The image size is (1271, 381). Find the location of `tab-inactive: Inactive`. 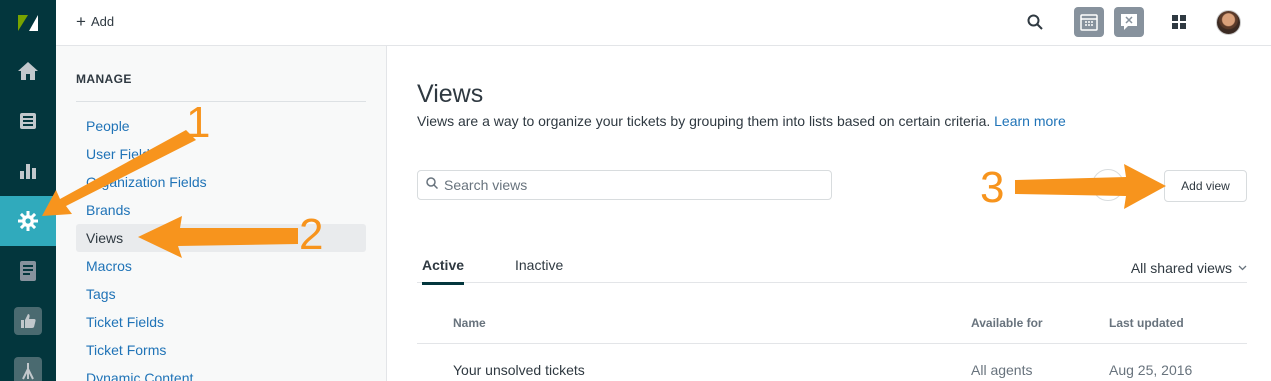

tab-inactive: Inactive is located at coordinates (539, 269).